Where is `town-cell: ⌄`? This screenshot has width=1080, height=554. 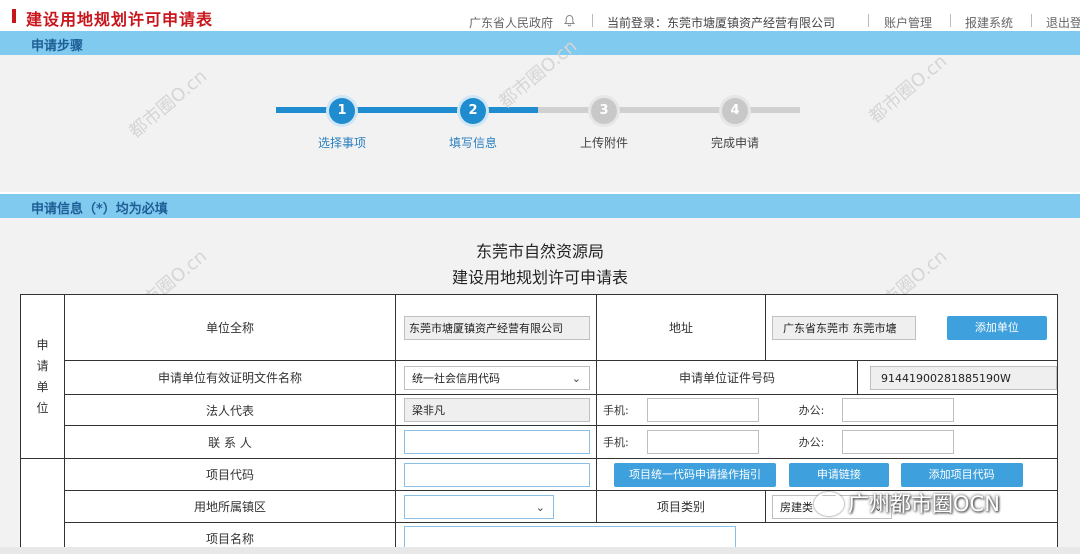 town-cell: ⌄ is located at coordinates (496, 506).